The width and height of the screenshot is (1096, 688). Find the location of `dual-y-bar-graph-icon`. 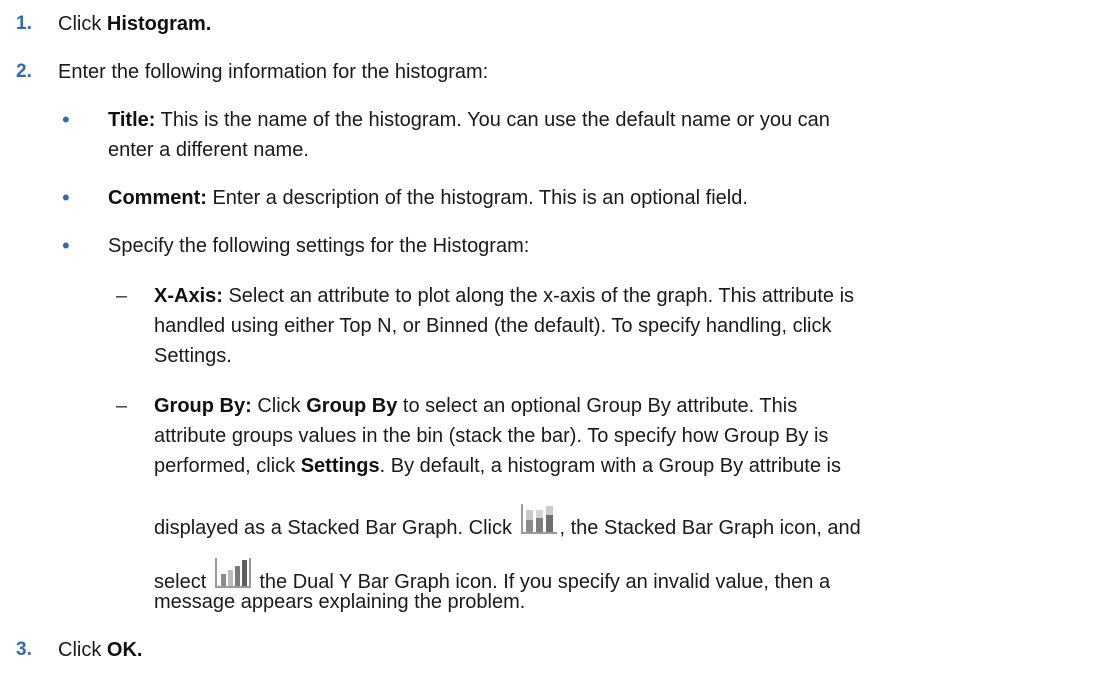

dual-y-bar-graph-icon is located at coordinates (233, 573).